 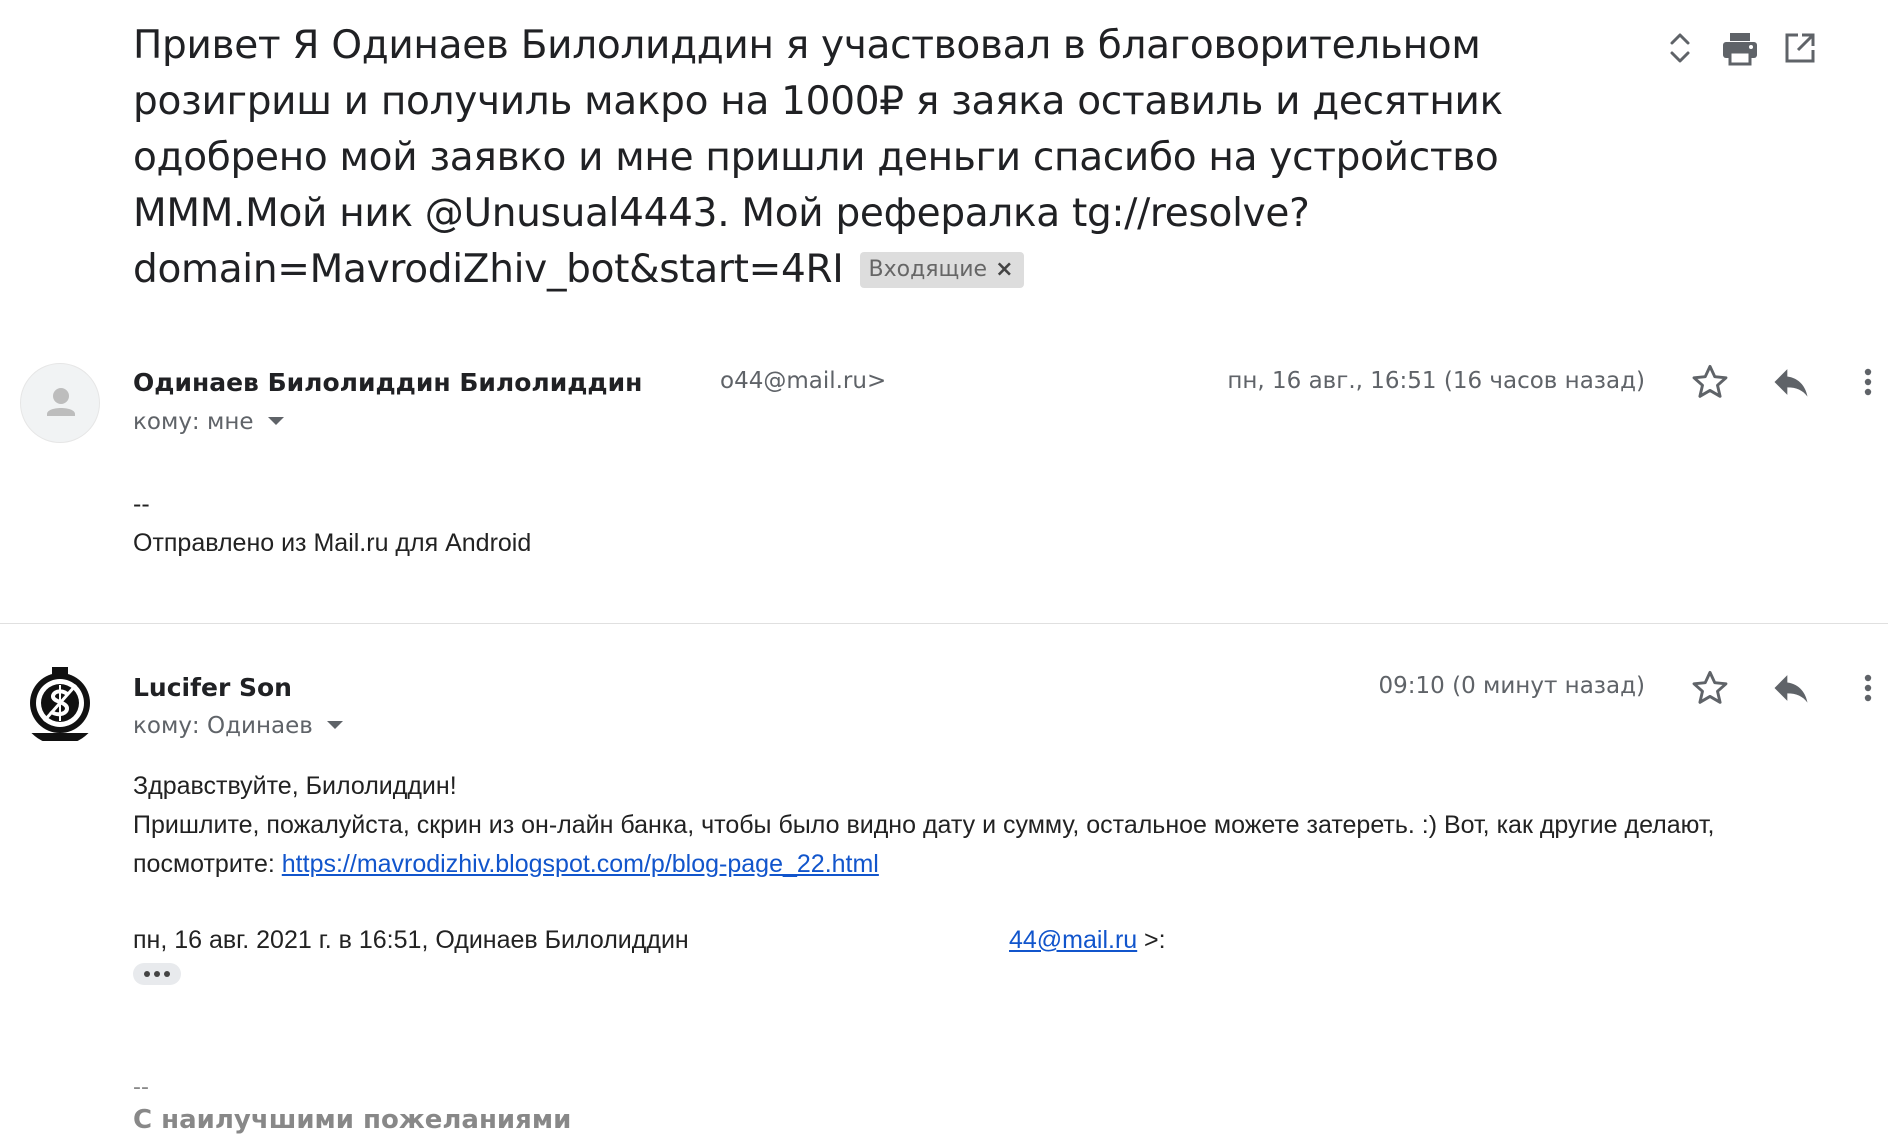 What do you see at coordinates (1740, 48) in the screenshot?
I see `print-icon` at bounding box center [1740, 48].